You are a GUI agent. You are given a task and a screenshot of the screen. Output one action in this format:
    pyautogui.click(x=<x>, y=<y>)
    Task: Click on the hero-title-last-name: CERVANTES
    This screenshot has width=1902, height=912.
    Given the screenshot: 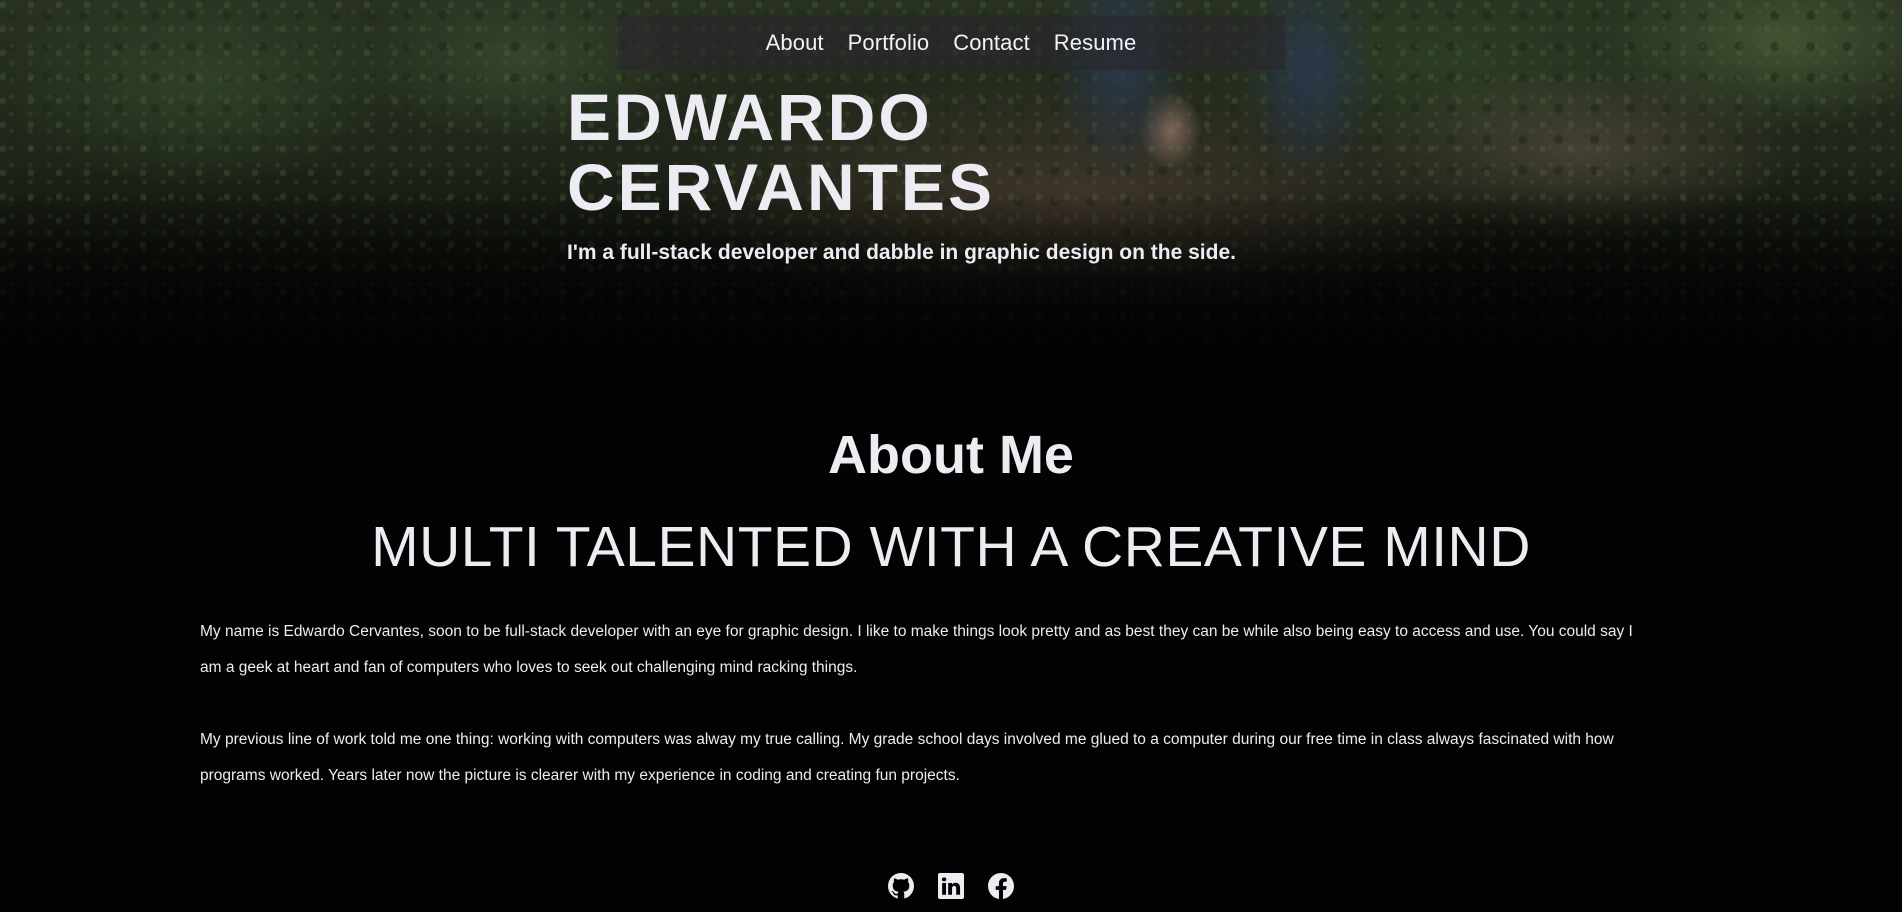 What is the action you would take?
    pyautogui.click(x=781, y=187)
    